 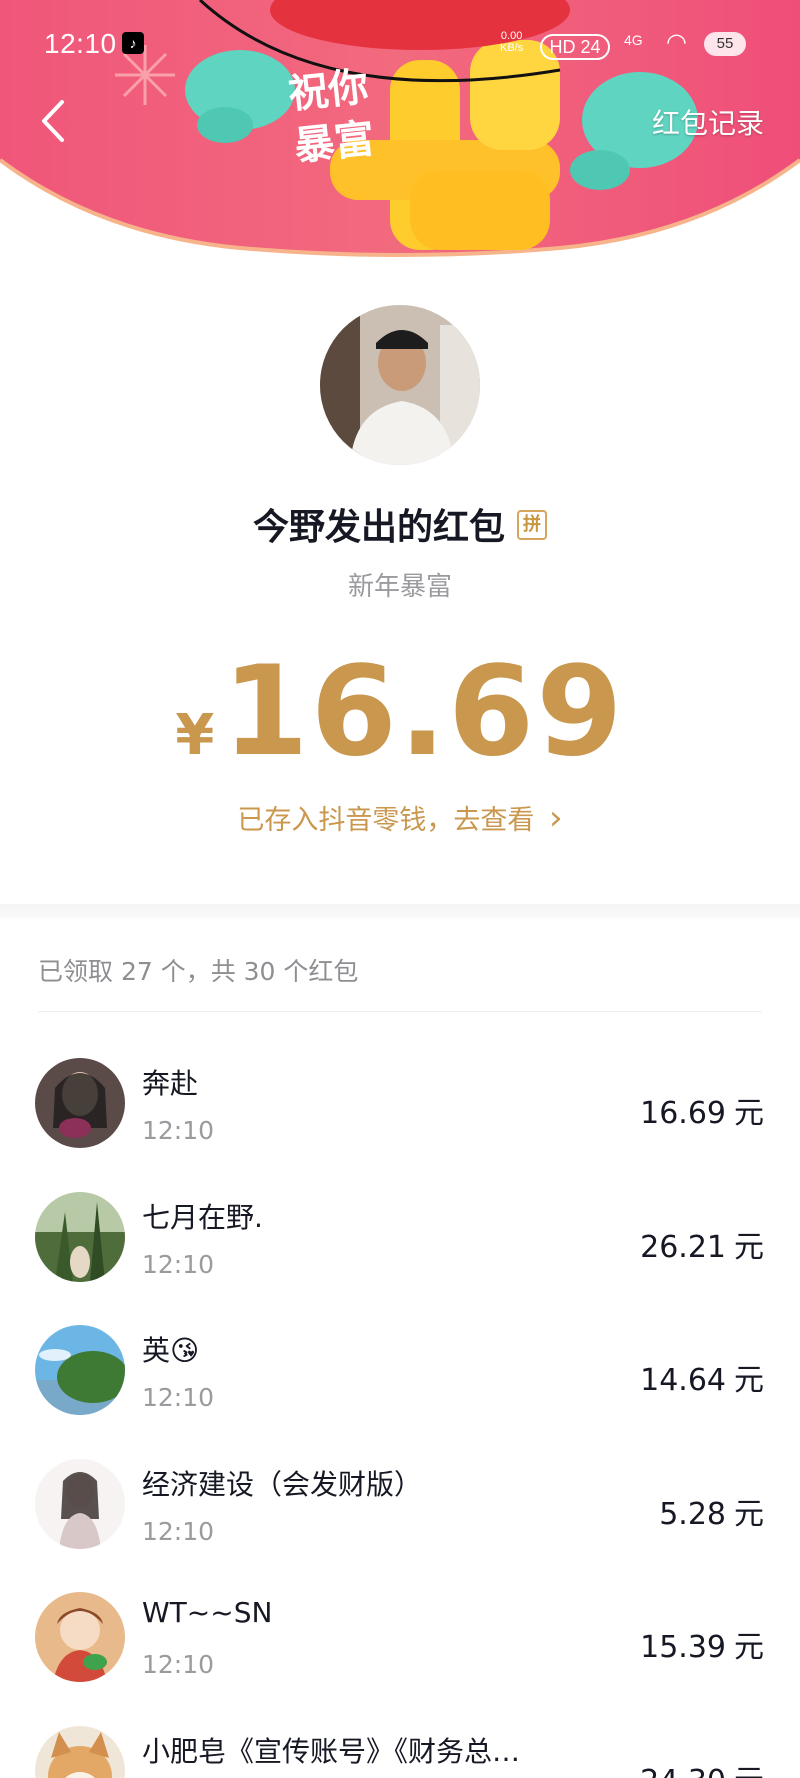 I want to click on chevron-left-icon, so click(x=53, y=121).